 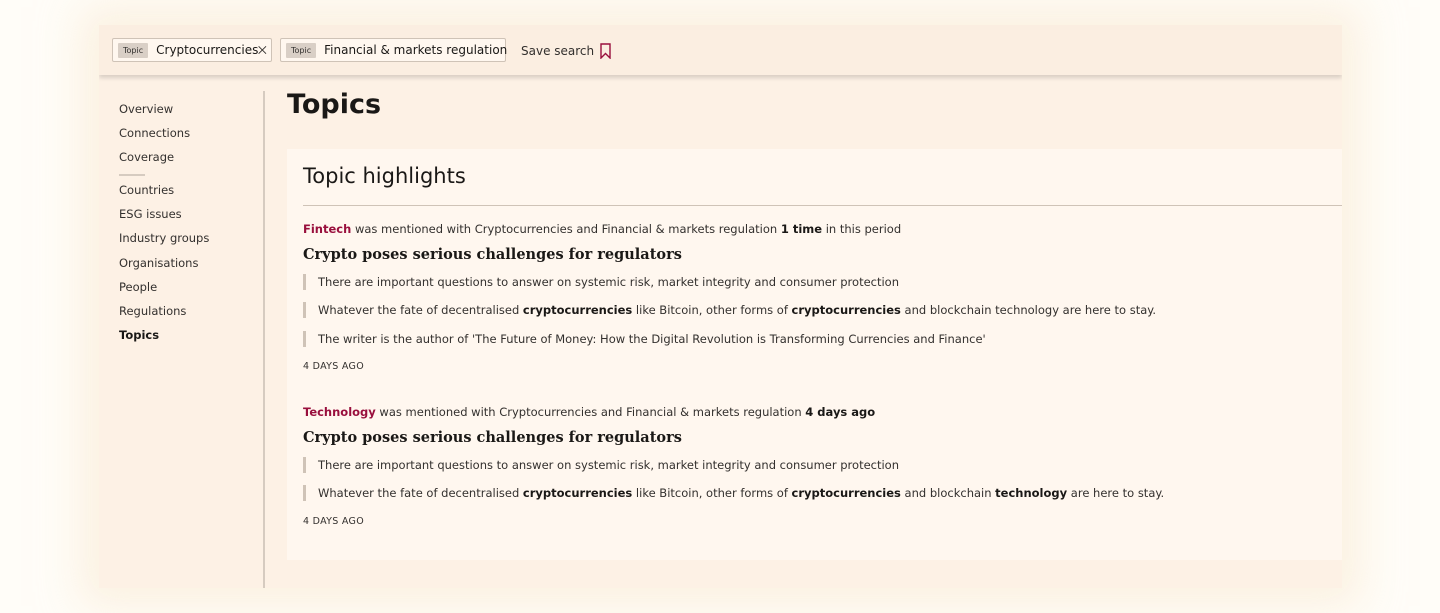 What do you see at coordinates (801, 229) in the screenshot?
I see `mention-count: 1 time` at bounding box center [801, 229].